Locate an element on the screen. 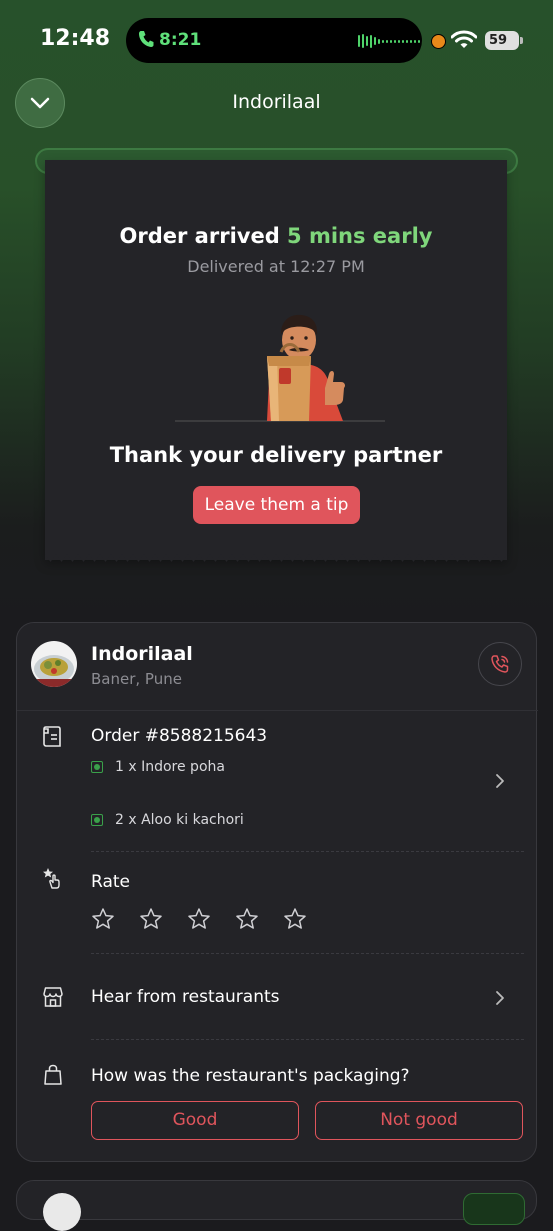  hear-from-restaurants-label: Hear from restaurants is located at coordinates (185, 997).